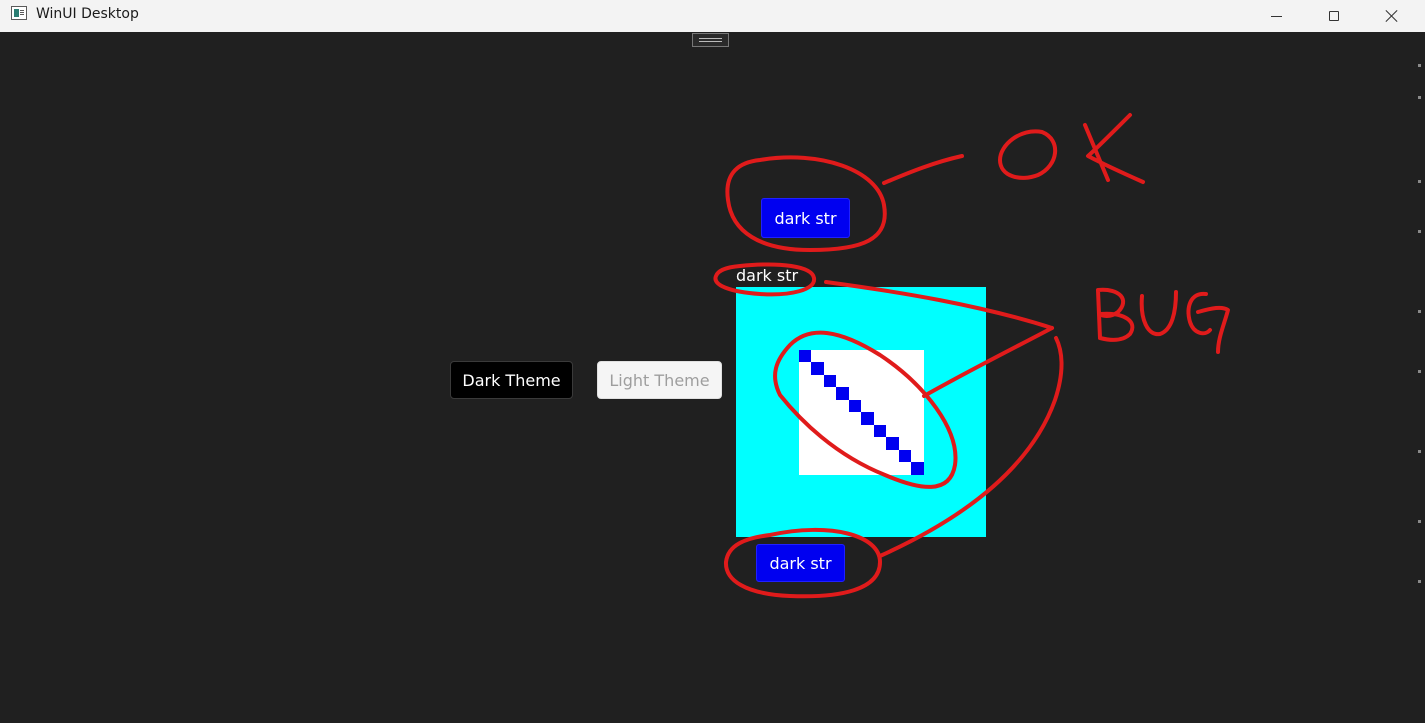 This screenshot has width=1425, height=723. What do you see at coordinates (659, 380) in the screenshot?
I see `light-theme-button: Light Theme` at bounding box center [659, 380].